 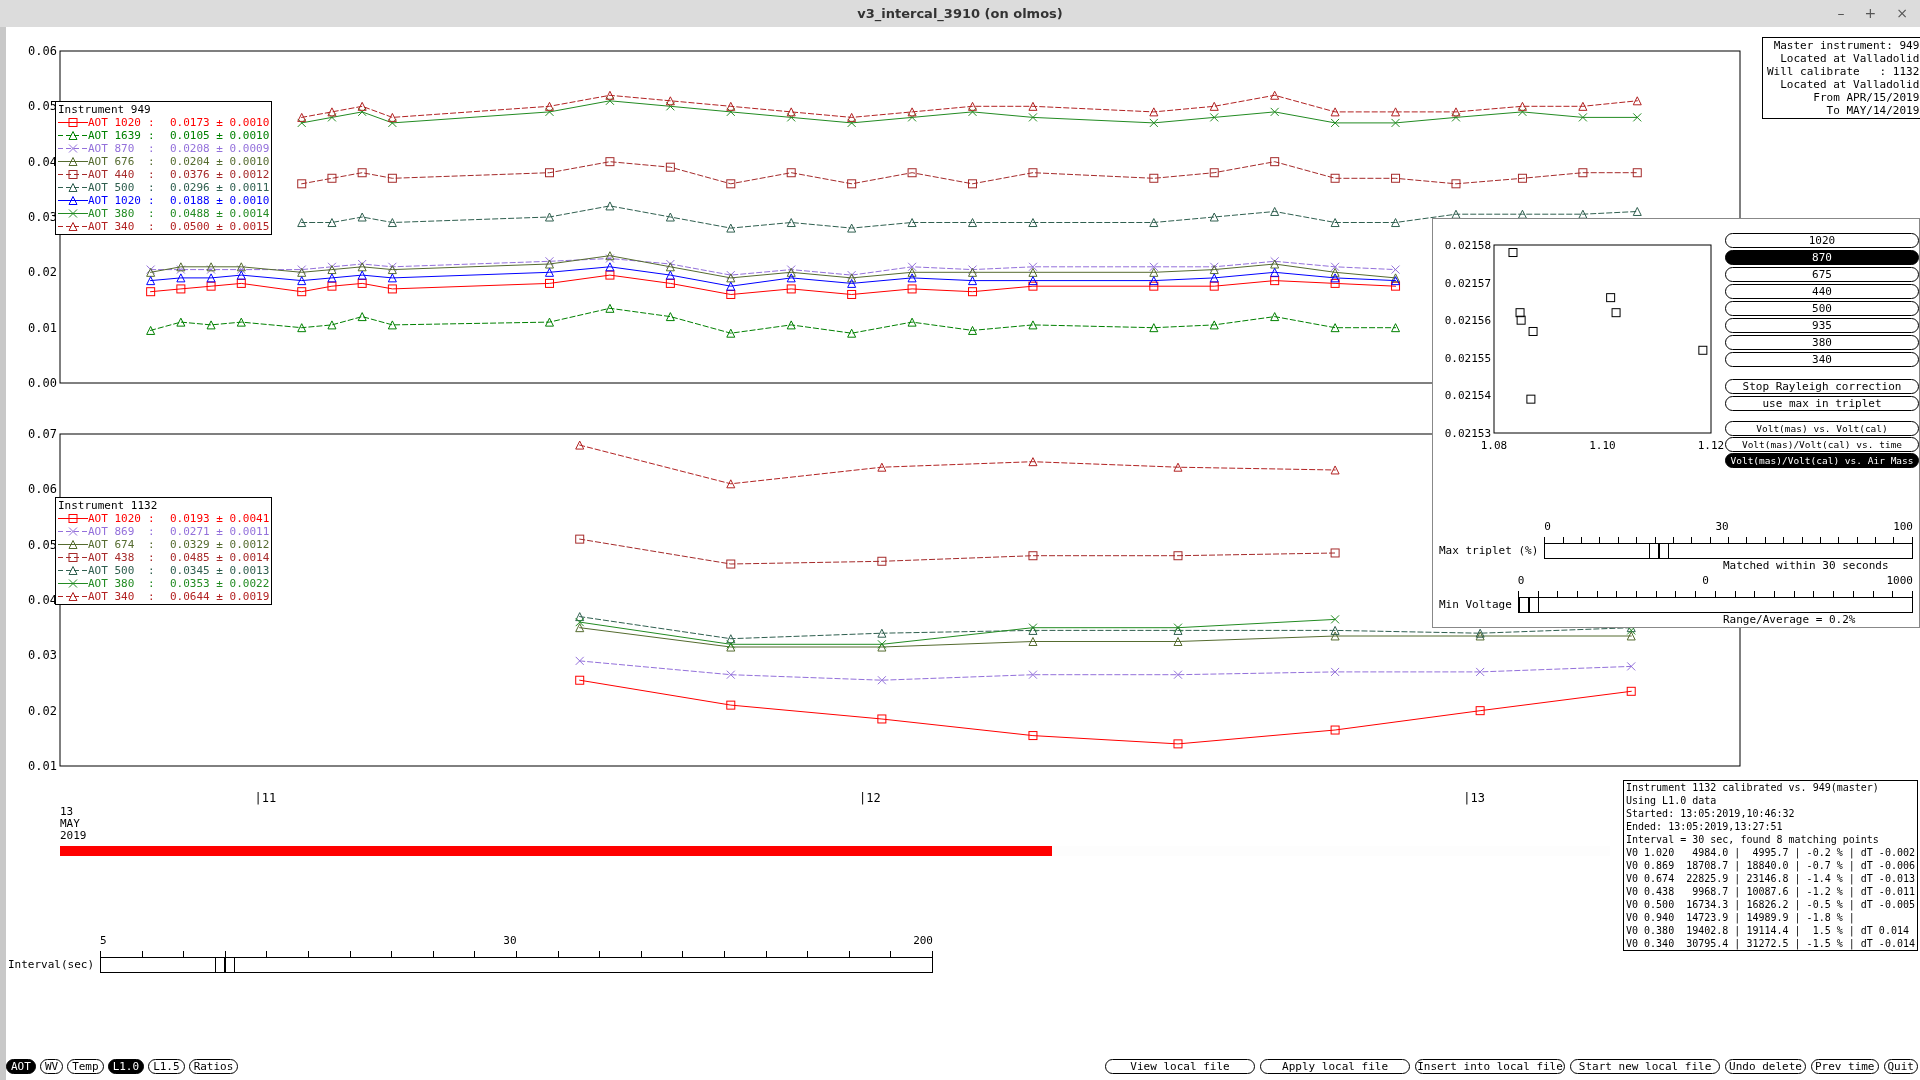 I want to click on band-button: 440, so click(x=1822, y=291).